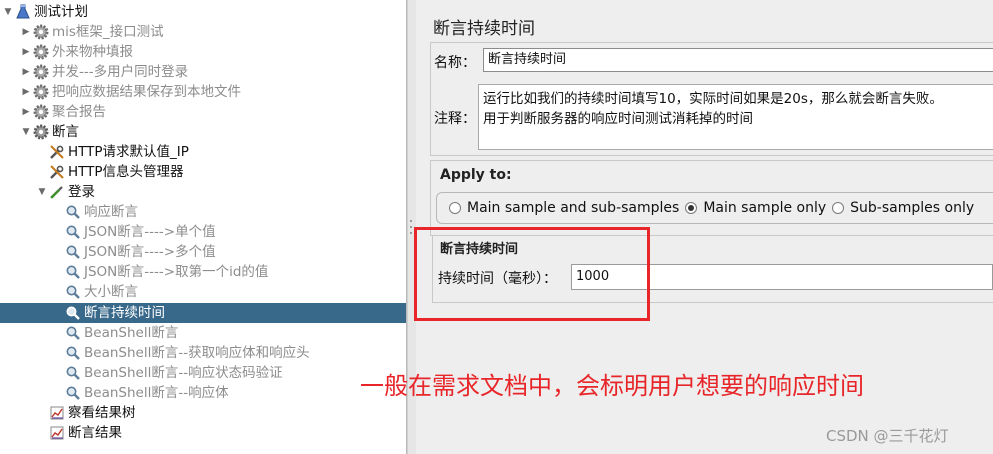 This screenshot has width=993, height=454. Describe the element at coordinates (176, 272) in the screenshot. I see `tree-node-label: JSON断言---->取第一个id的值` at that location.